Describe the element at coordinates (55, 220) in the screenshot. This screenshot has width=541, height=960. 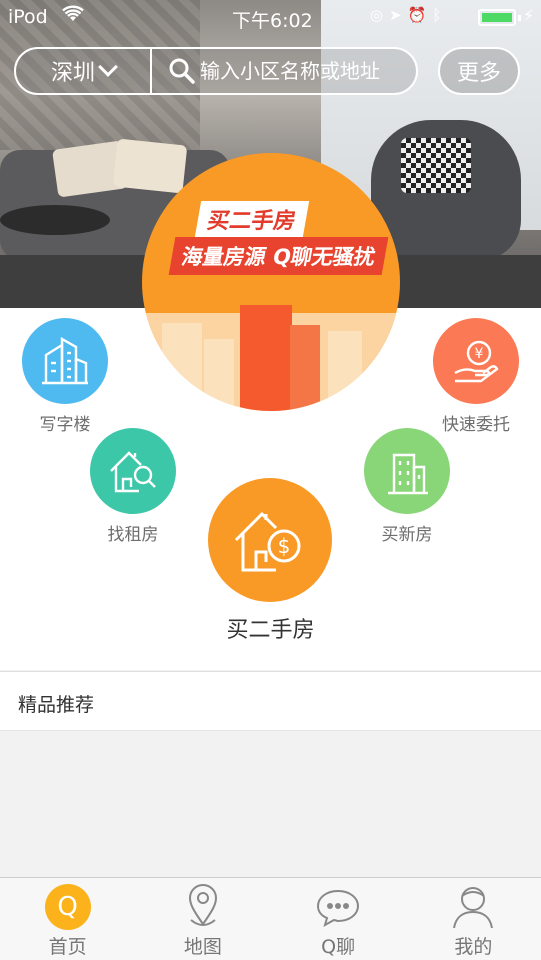
I see `coffee-table` at that location.